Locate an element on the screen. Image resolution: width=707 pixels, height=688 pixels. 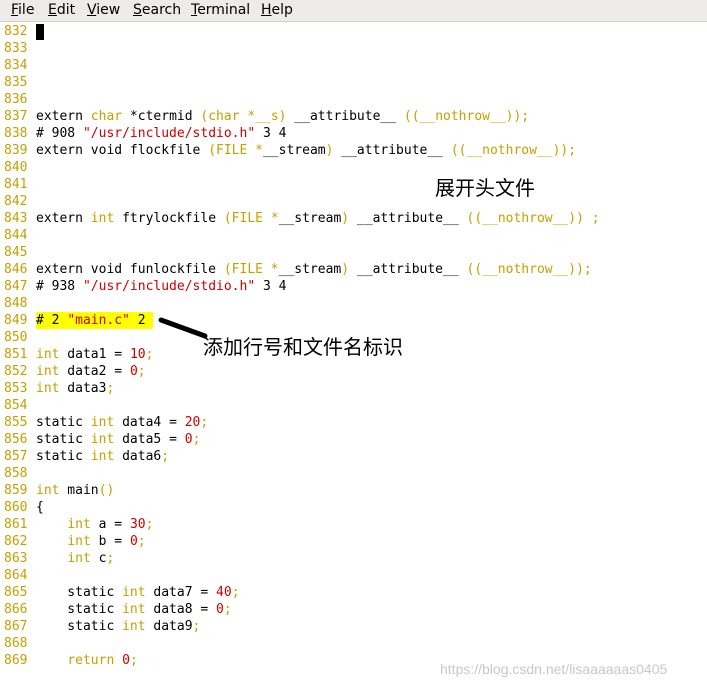
code-token: extern void funlockfile is located at coordinates (130, 269).